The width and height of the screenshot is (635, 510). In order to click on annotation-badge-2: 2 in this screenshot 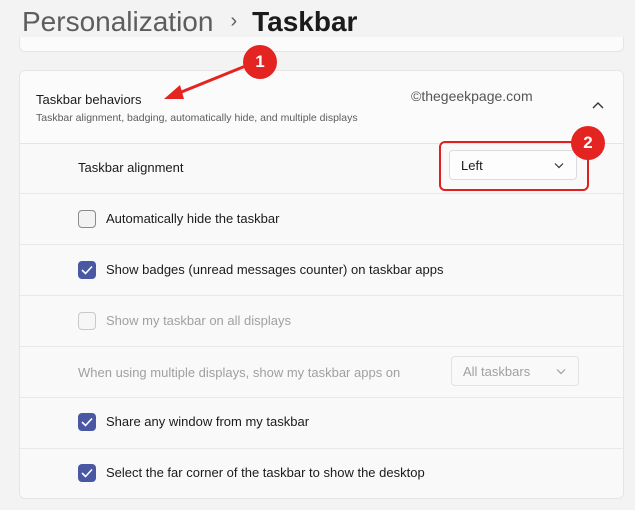, I will do `click(588, 143)`.